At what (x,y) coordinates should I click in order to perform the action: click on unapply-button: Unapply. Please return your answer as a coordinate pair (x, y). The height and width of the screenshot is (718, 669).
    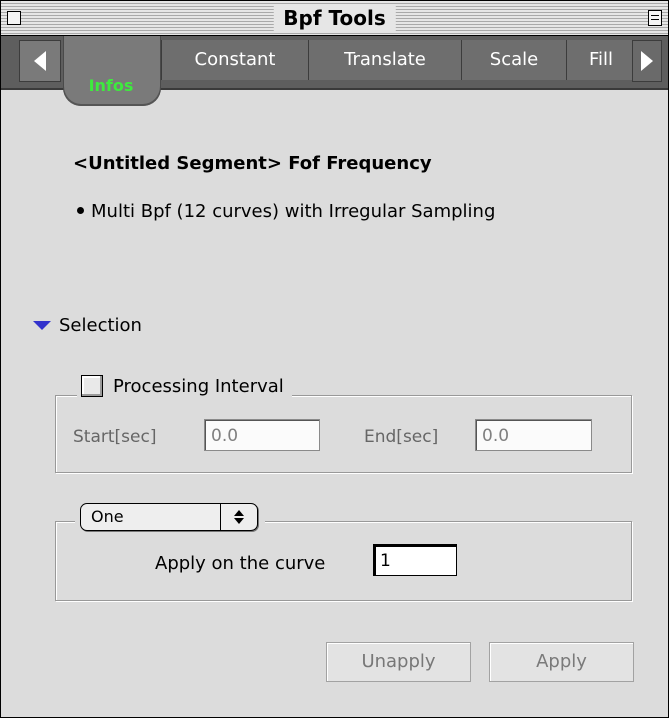
    Looking at the image, I should click on (398, 662).